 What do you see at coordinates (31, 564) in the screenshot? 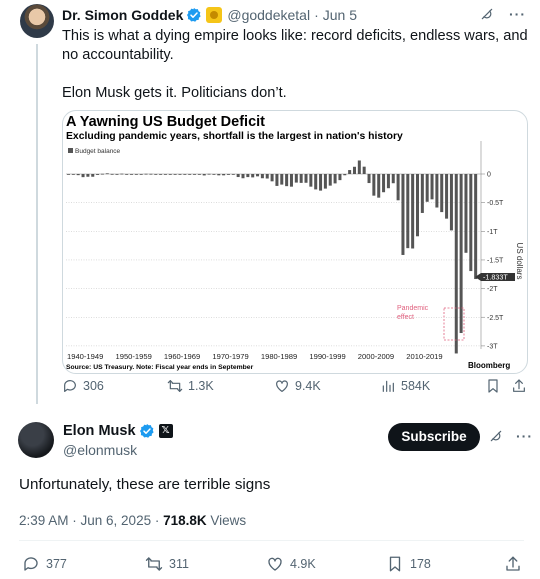
I see `reply-icon` at bounding box center [31, 564].